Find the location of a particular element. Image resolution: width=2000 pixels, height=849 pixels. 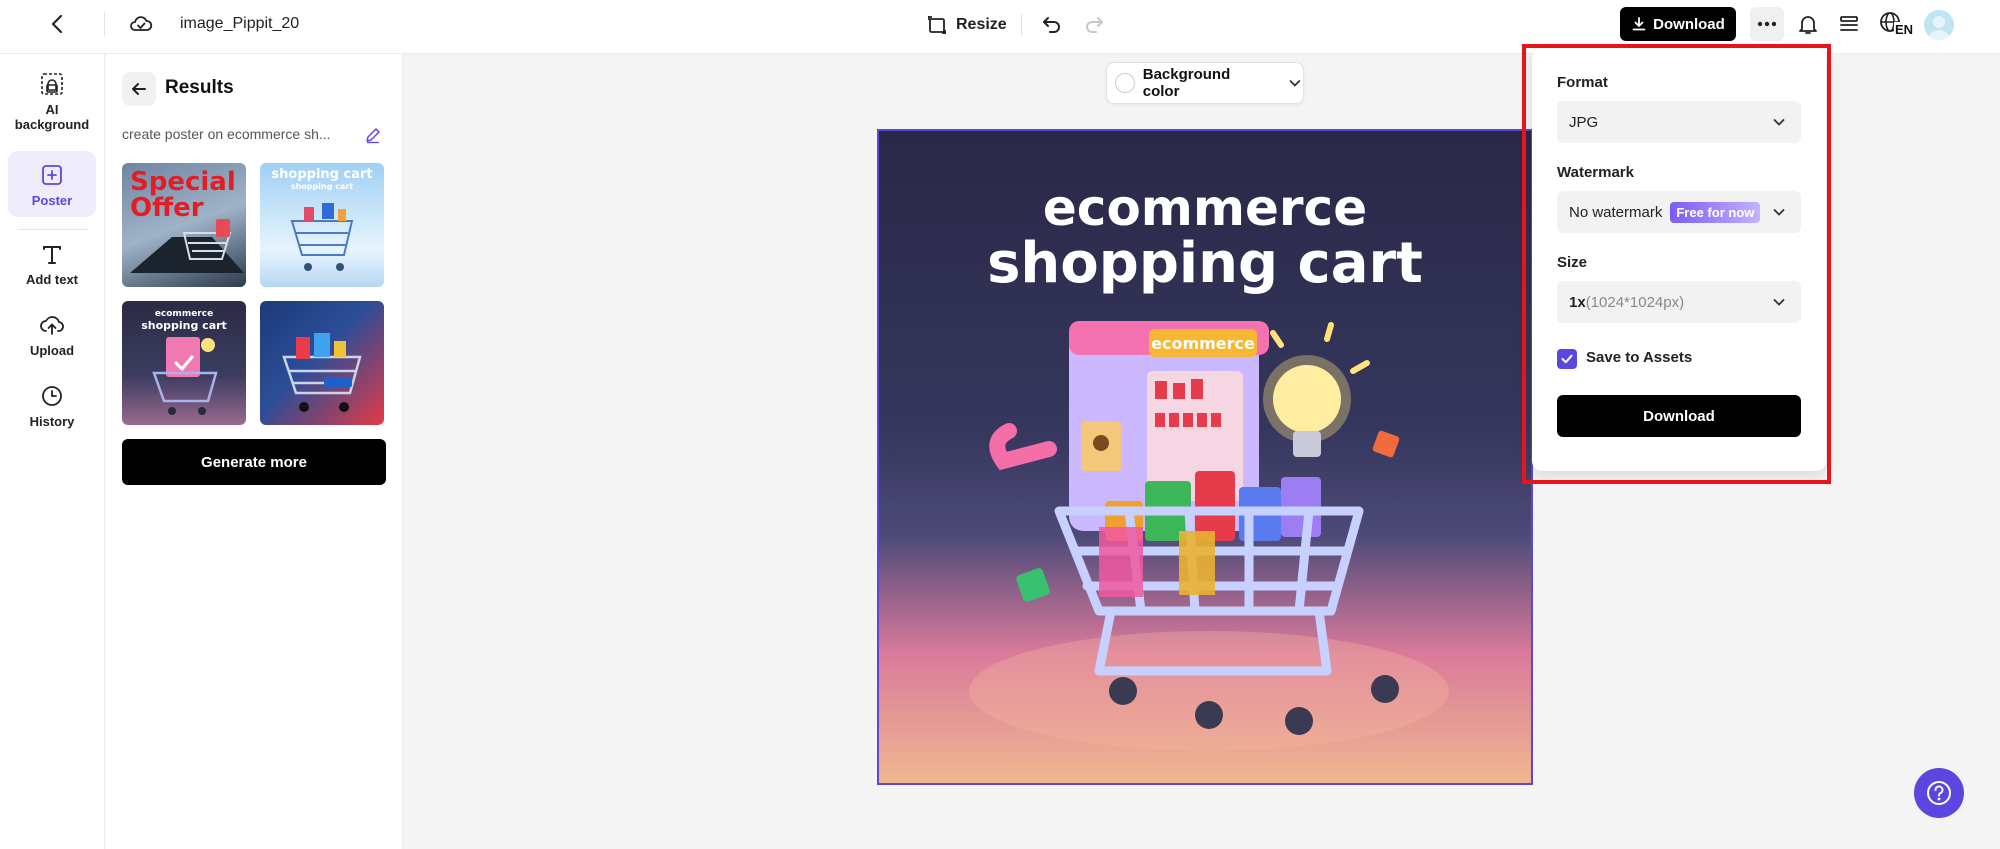

watermark-select: No watermark Free for now is located at coordinates (1679, 212).